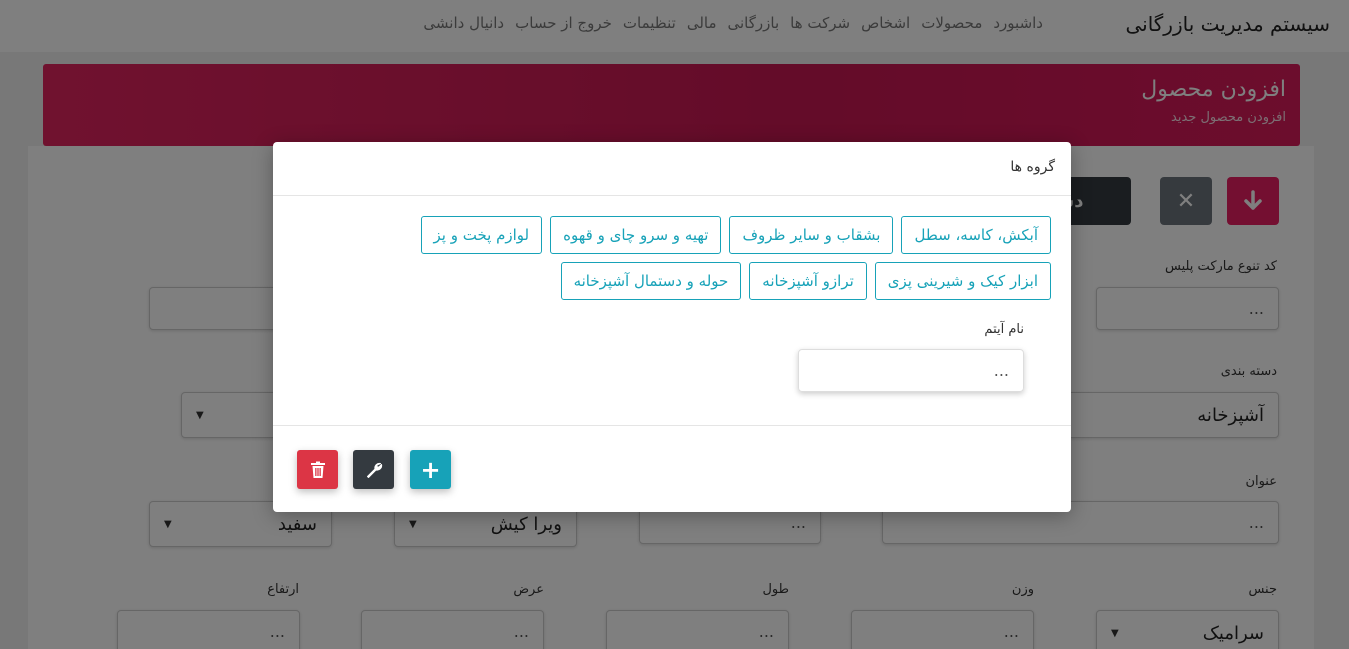 This screenshot has height=649, width=1349. I want to click on group-chip: آبکش، کاسه، سطل, so click(976, 235).